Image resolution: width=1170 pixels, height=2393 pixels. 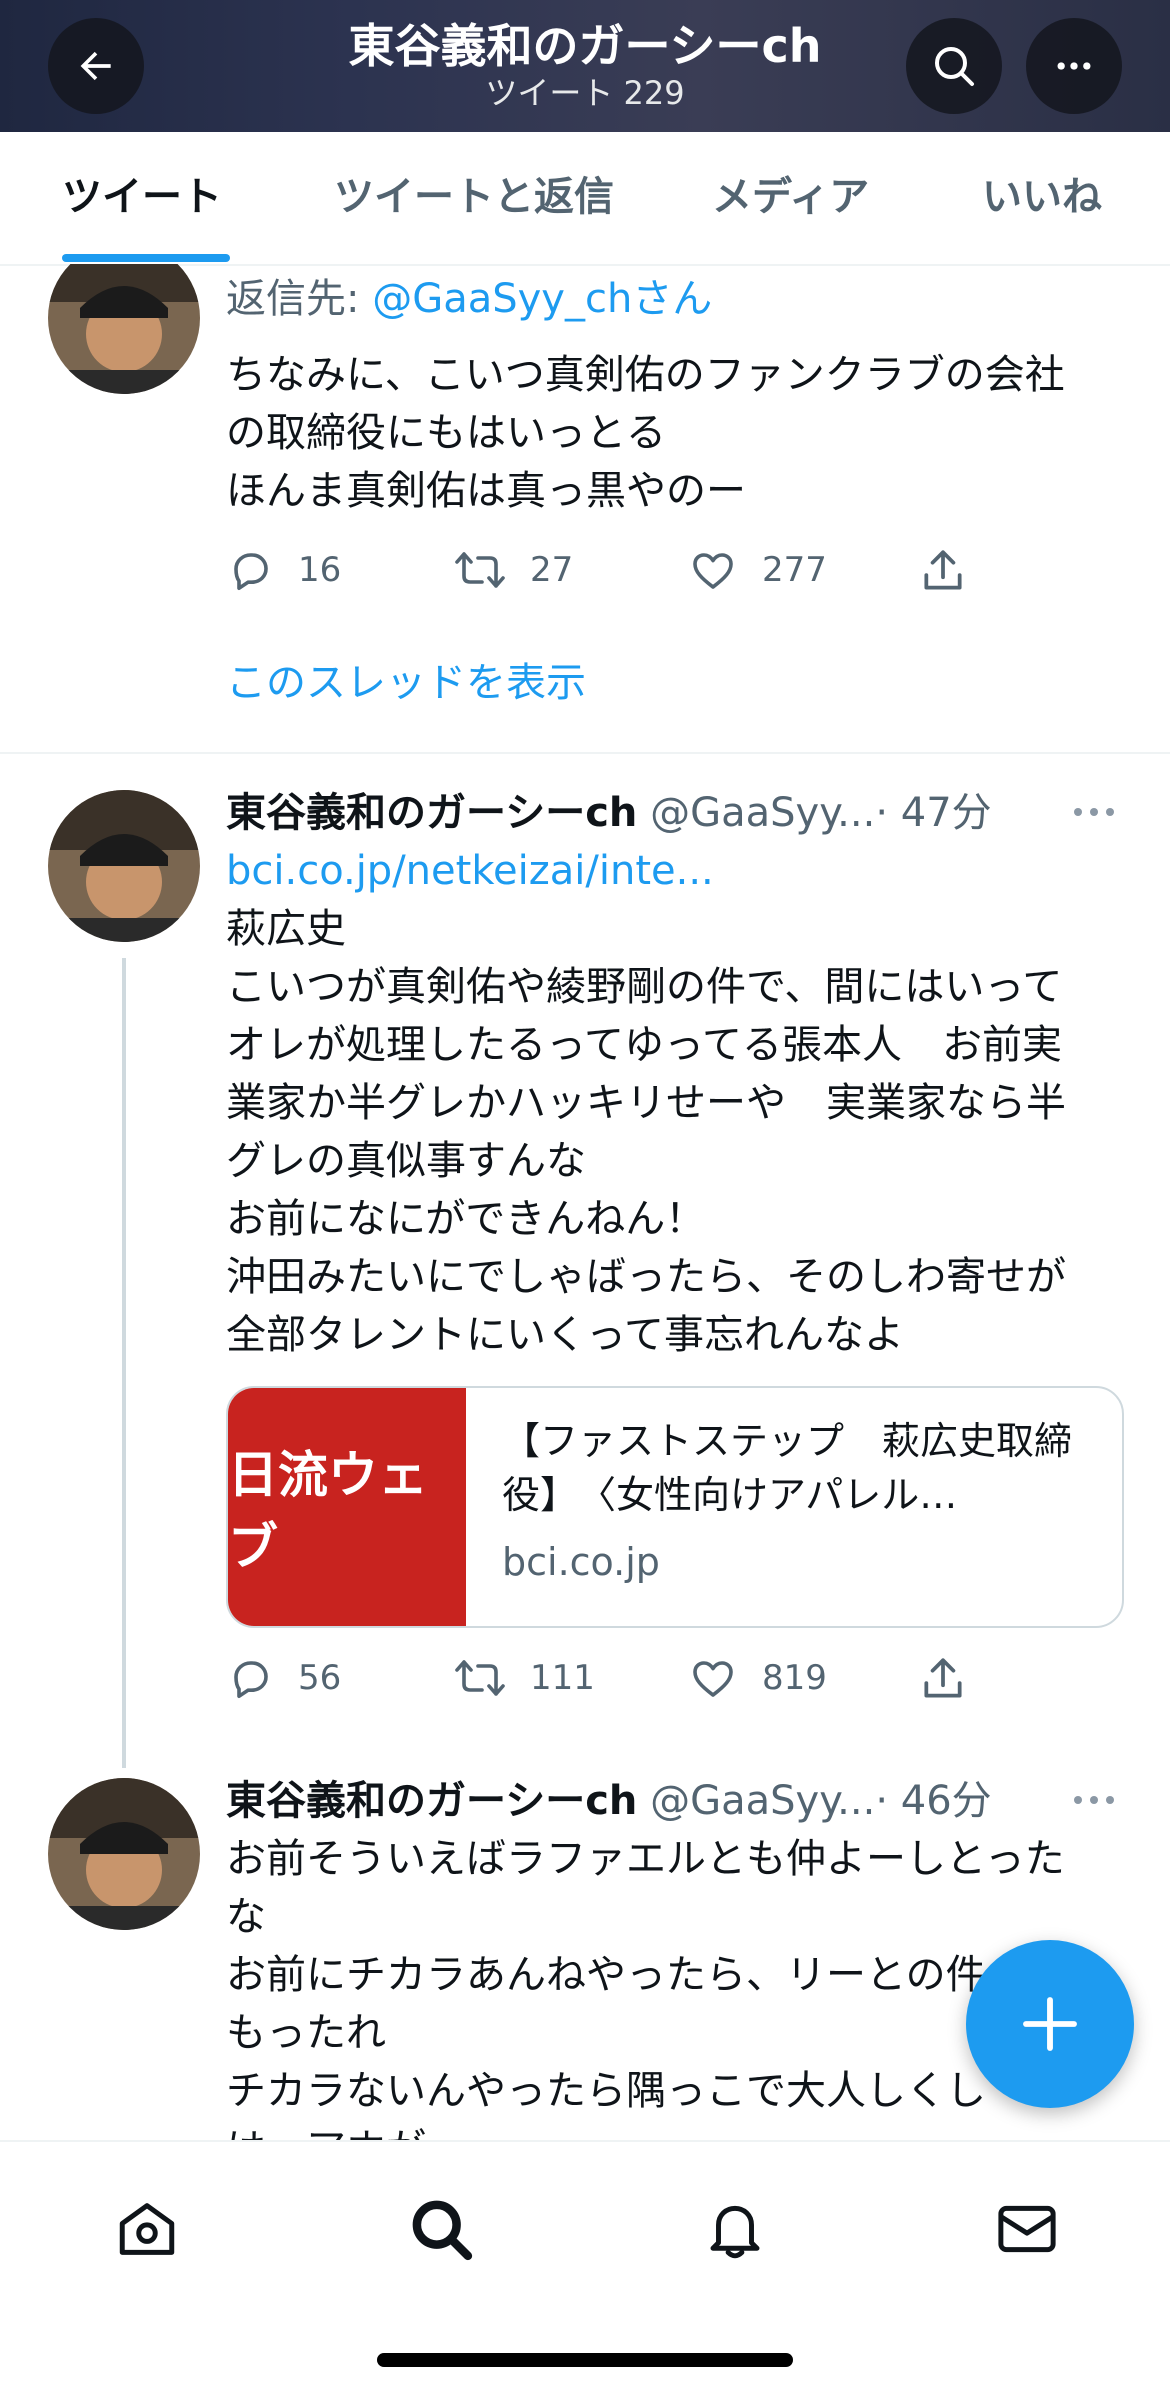 What do you see at coordinates (585, 2360) in the screenshot?
I see `home-indicator` at bounding box center [585, 2360].